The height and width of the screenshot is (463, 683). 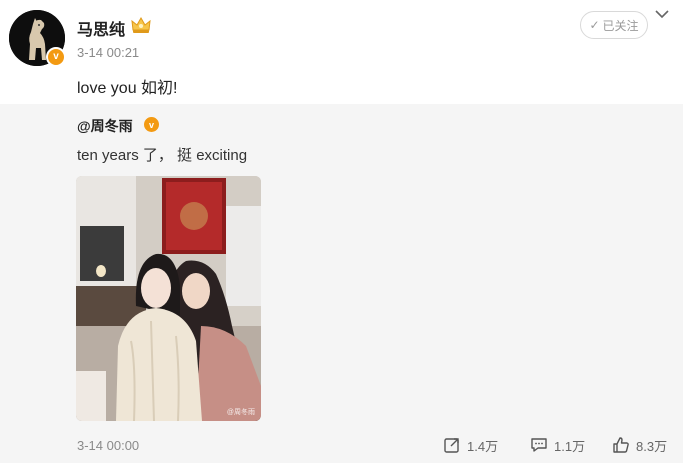 What do you see at coordinates (539, 445) in the screenshot?
I see `comment-icon` at bounding box center [539, 445].